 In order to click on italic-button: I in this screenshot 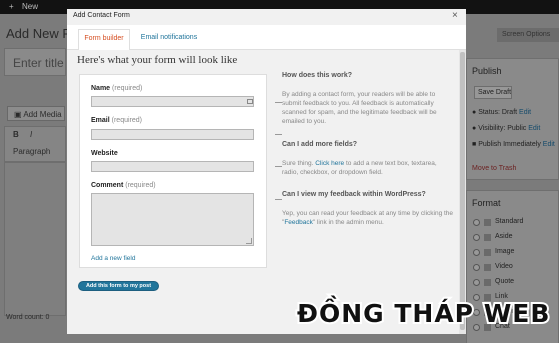, I will do `click(31, 134)`.